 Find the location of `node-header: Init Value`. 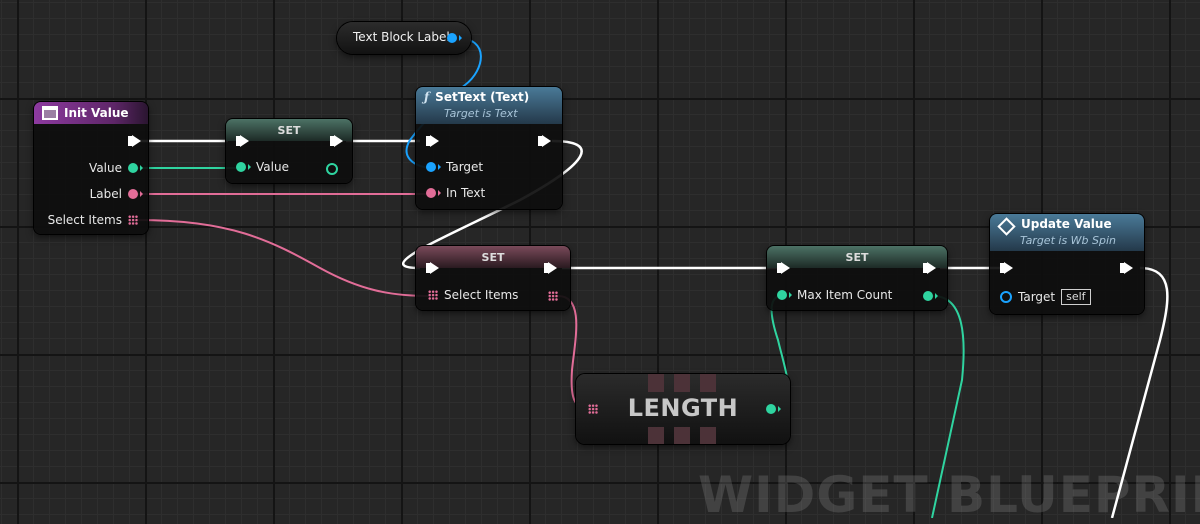

node-header: Init Value is located at coordinates (91, 113).